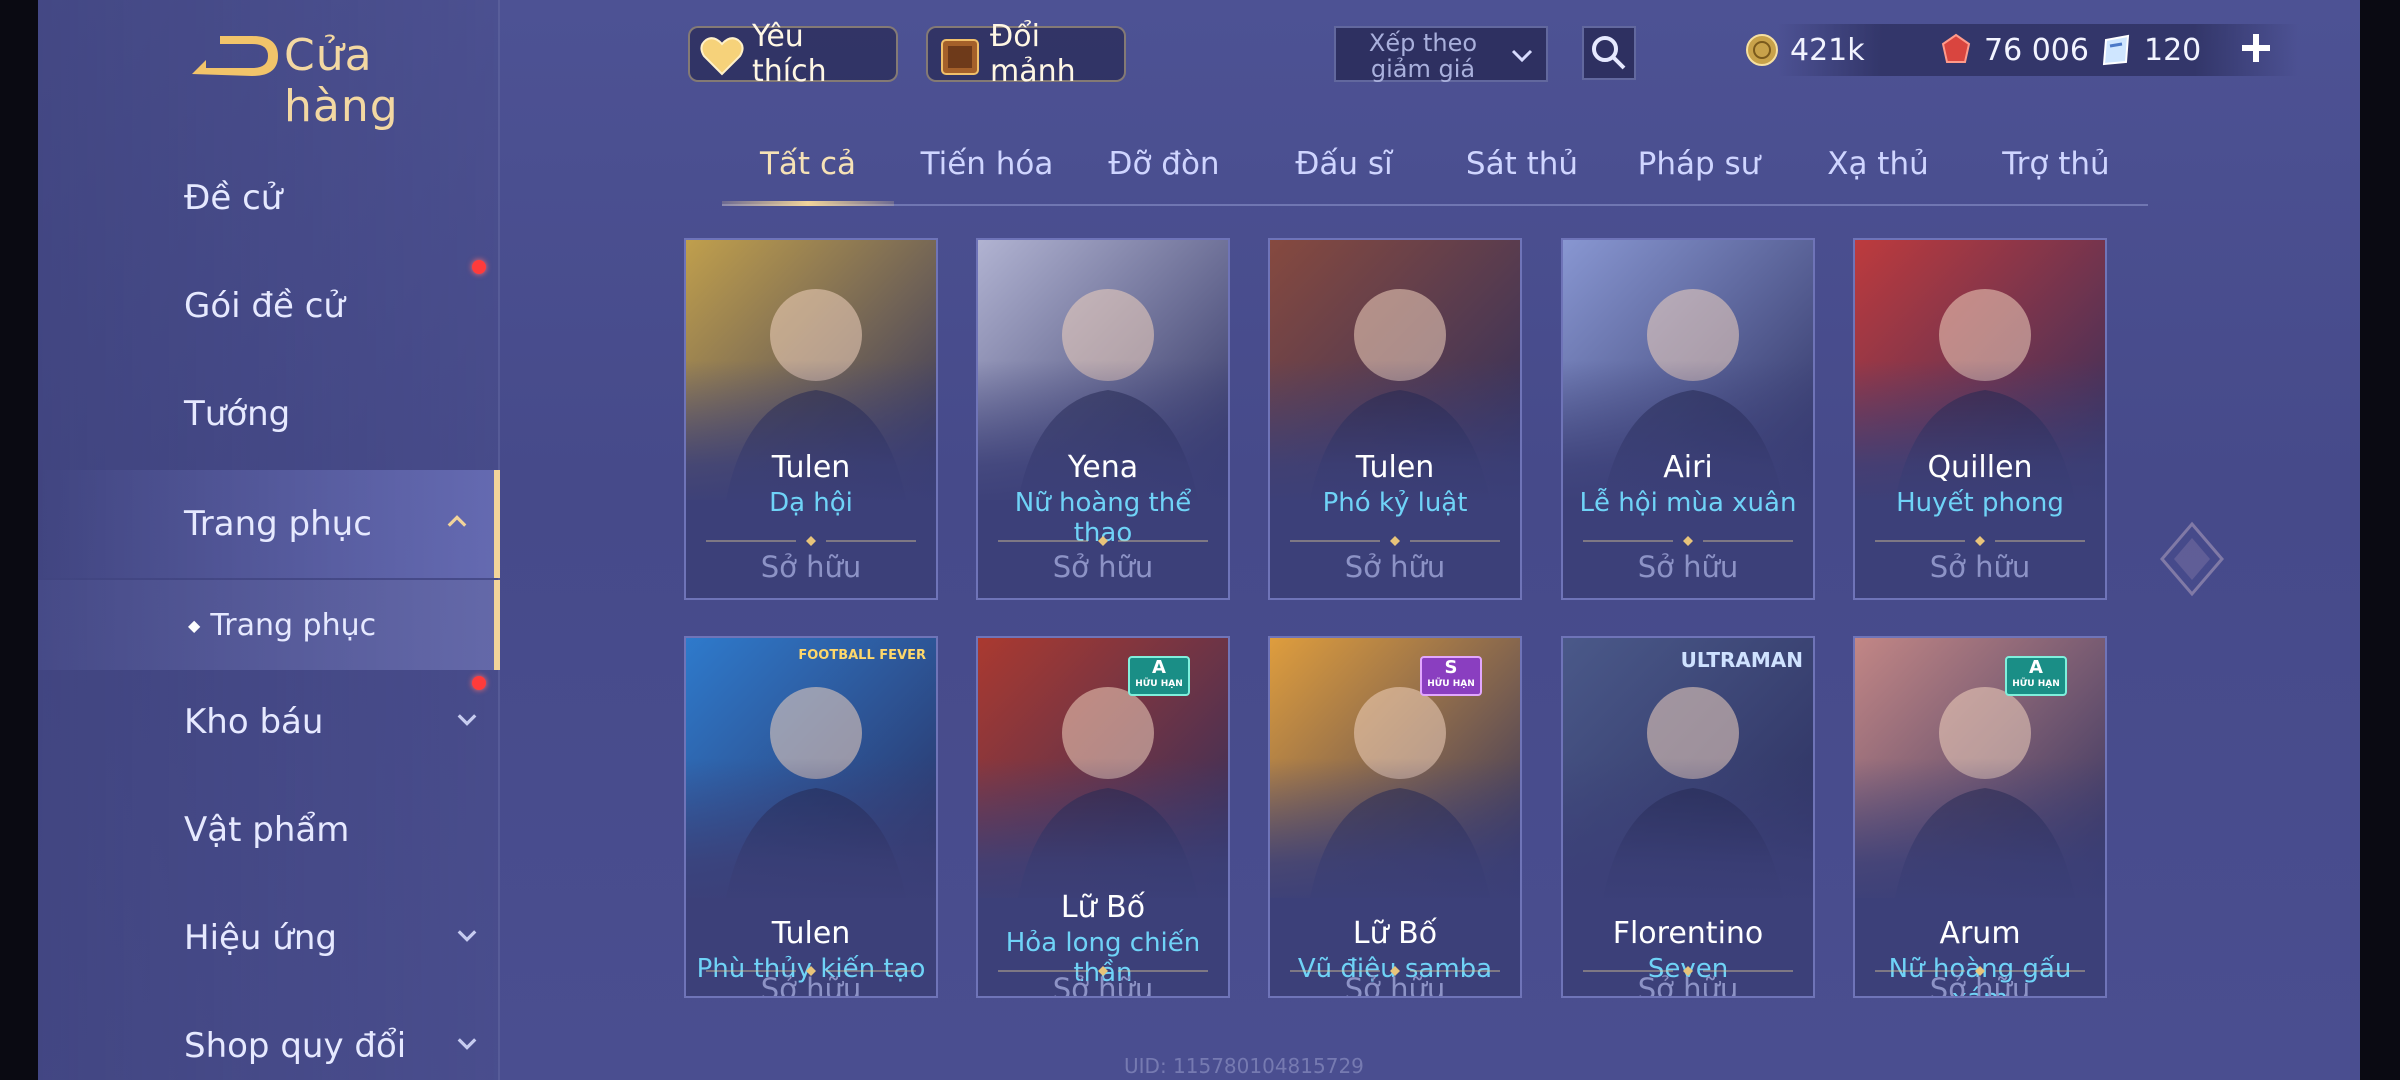  I want to click on skin-card: AHỮU HẠNArumNữ hoàng gấu xámSở hữu, so click(1980, 817).